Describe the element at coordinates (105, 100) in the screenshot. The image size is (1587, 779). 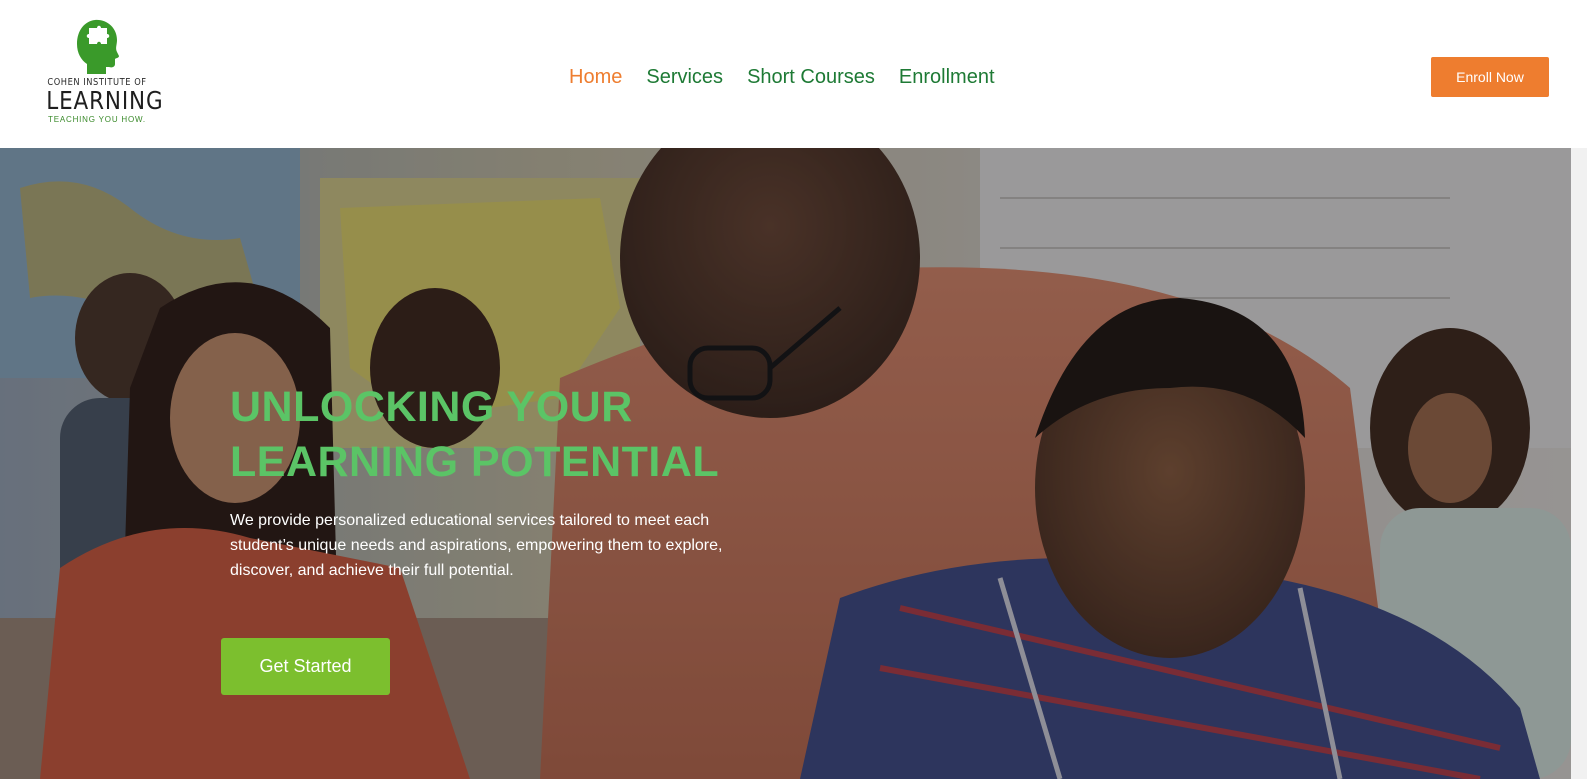
I see `logo-text-line2: LEARNING` at that location.